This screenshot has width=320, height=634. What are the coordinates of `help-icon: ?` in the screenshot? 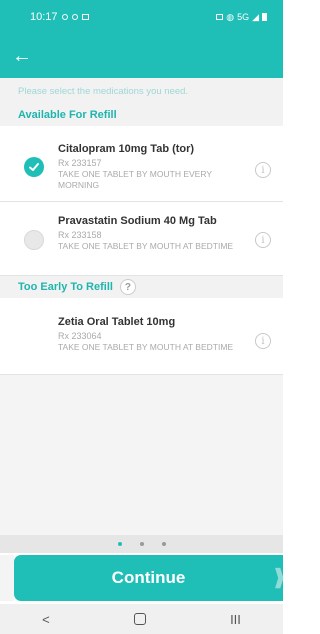 It's located at (127, 287).